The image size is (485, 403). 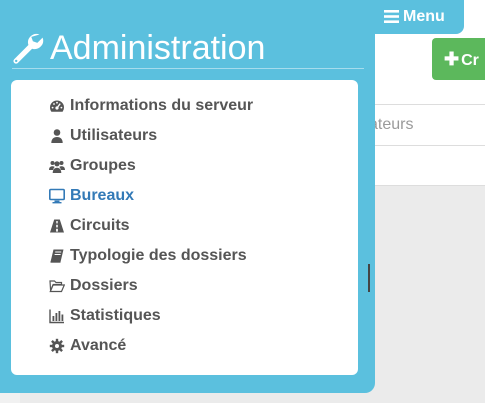 I want to click on folder-open-icon, so click(x=57, y=286).